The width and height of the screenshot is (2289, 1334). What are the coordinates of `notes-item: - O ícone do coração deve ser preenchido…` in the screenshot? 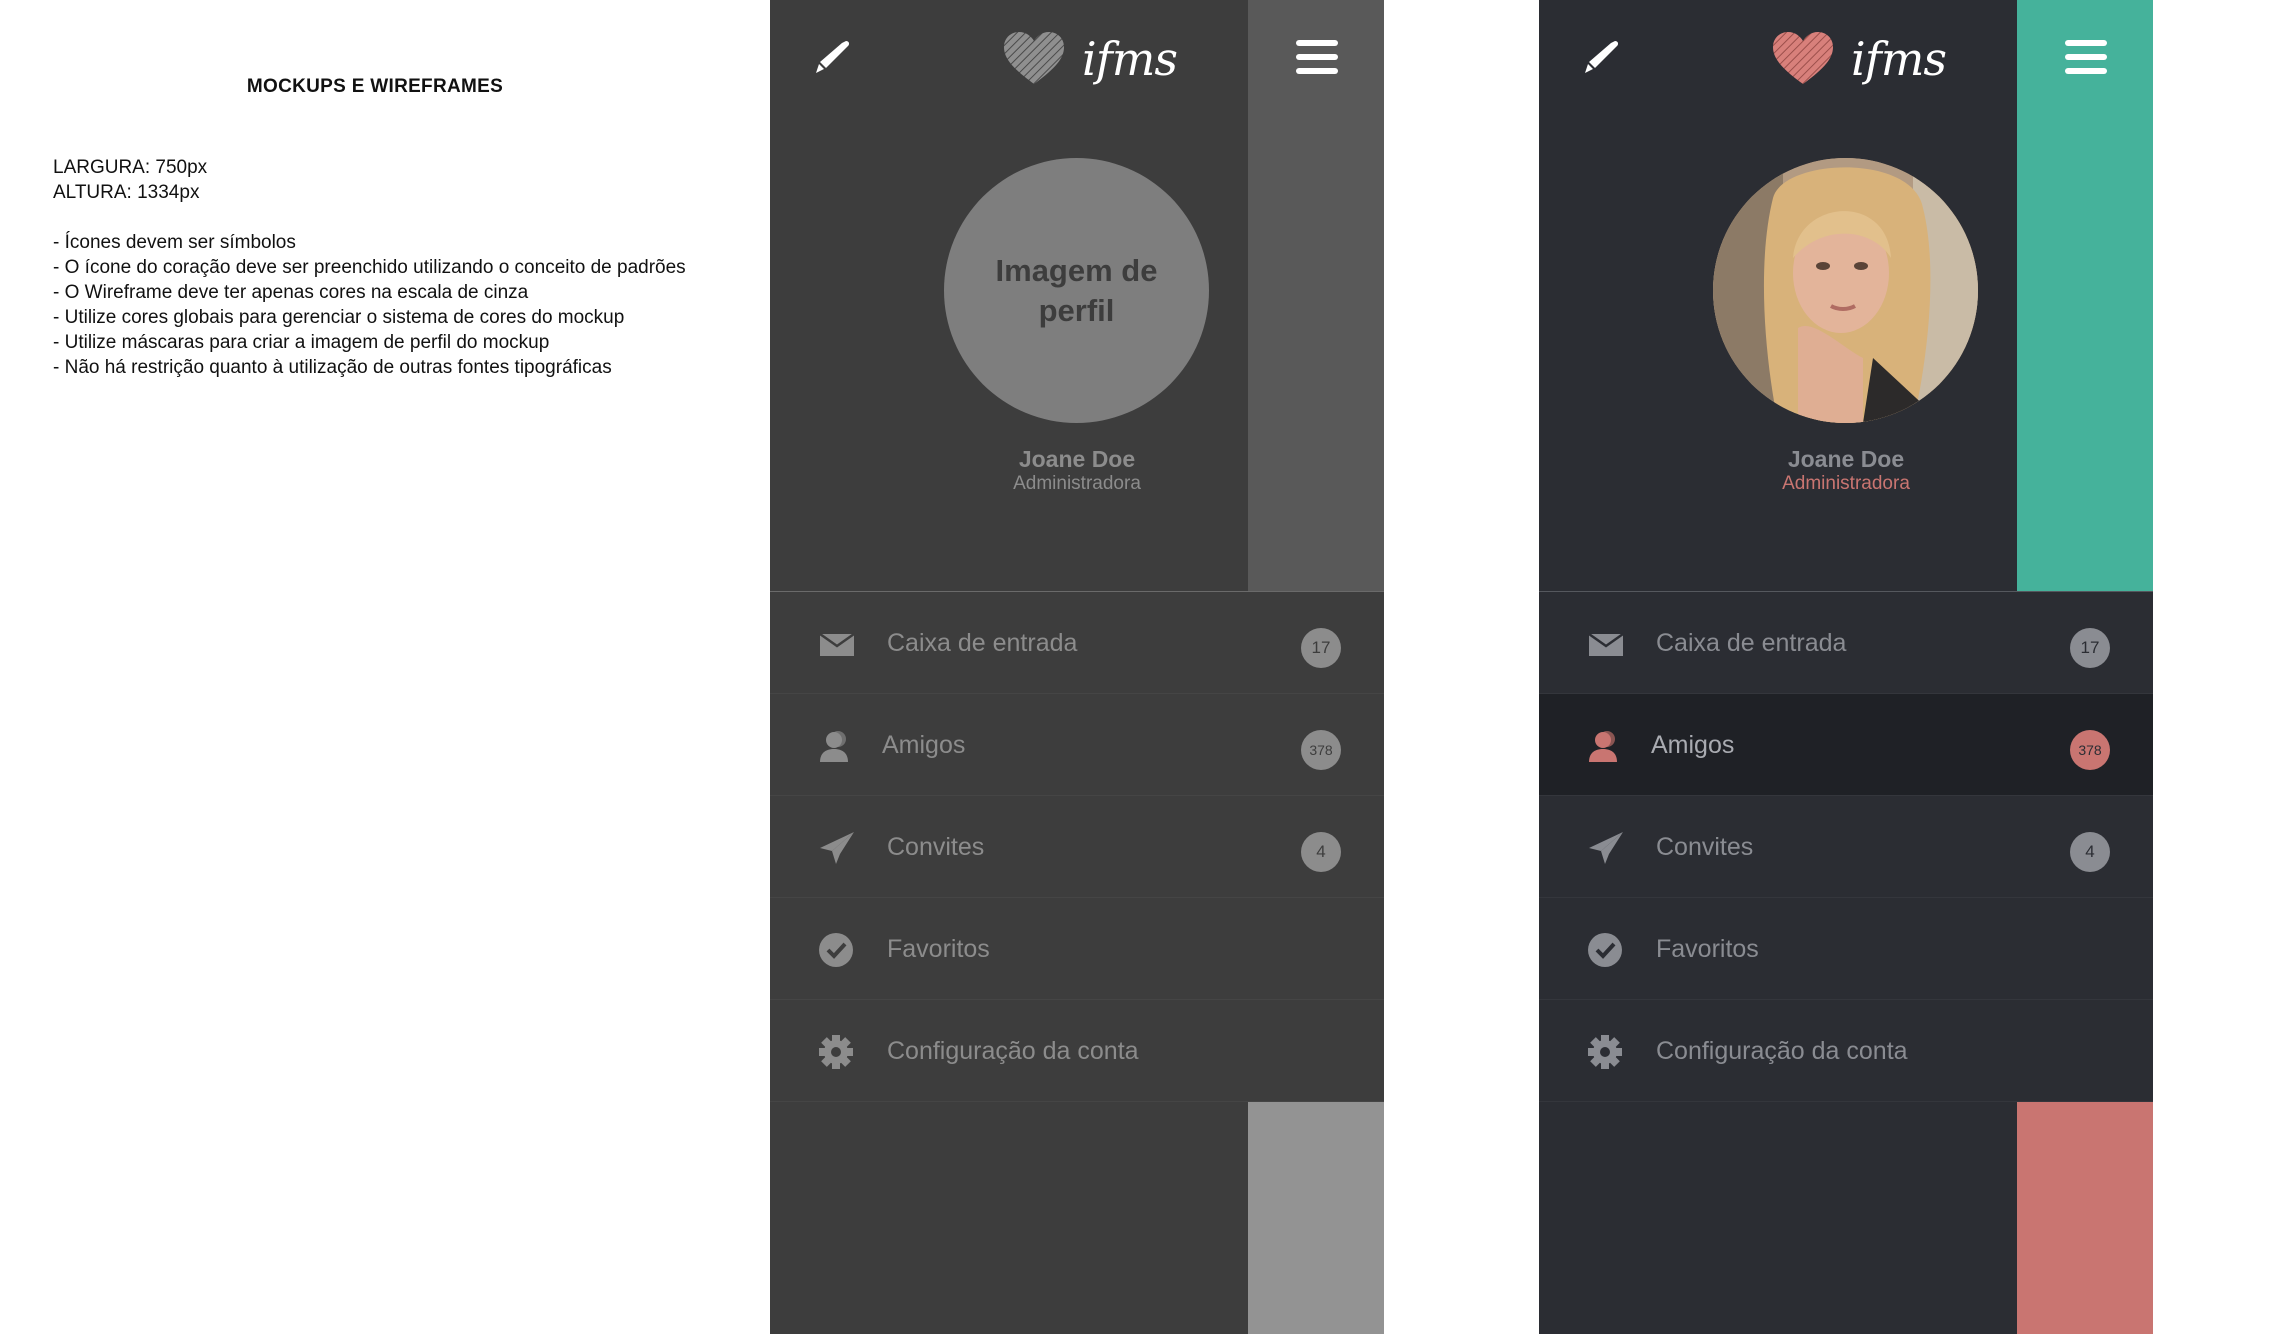 It's located at (369, 267).